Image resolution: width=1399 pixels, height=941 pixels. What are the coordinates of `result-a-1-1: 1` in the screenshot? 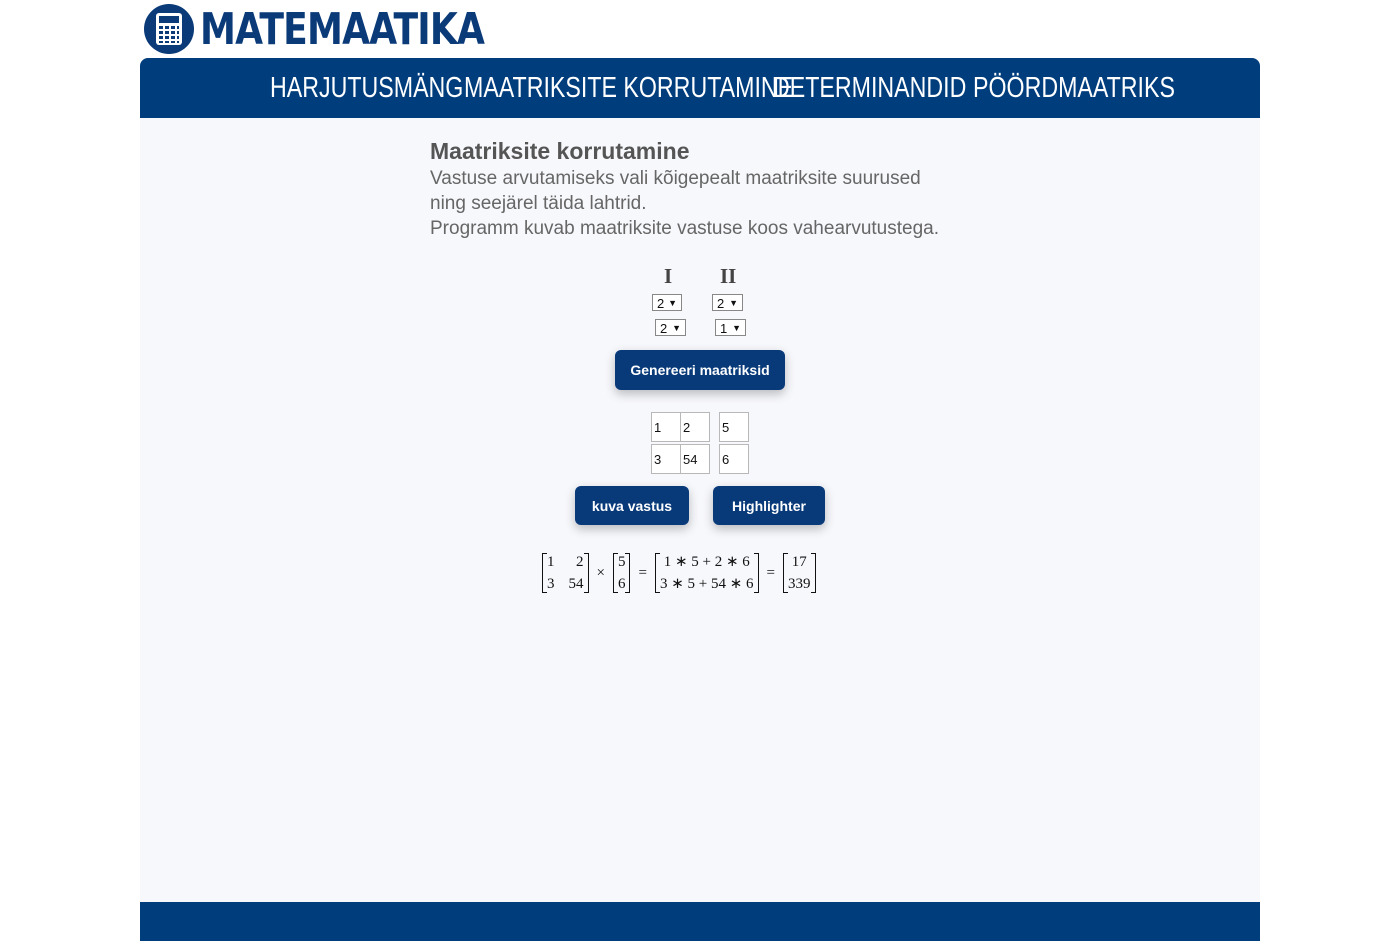 It's located at (551, 562).